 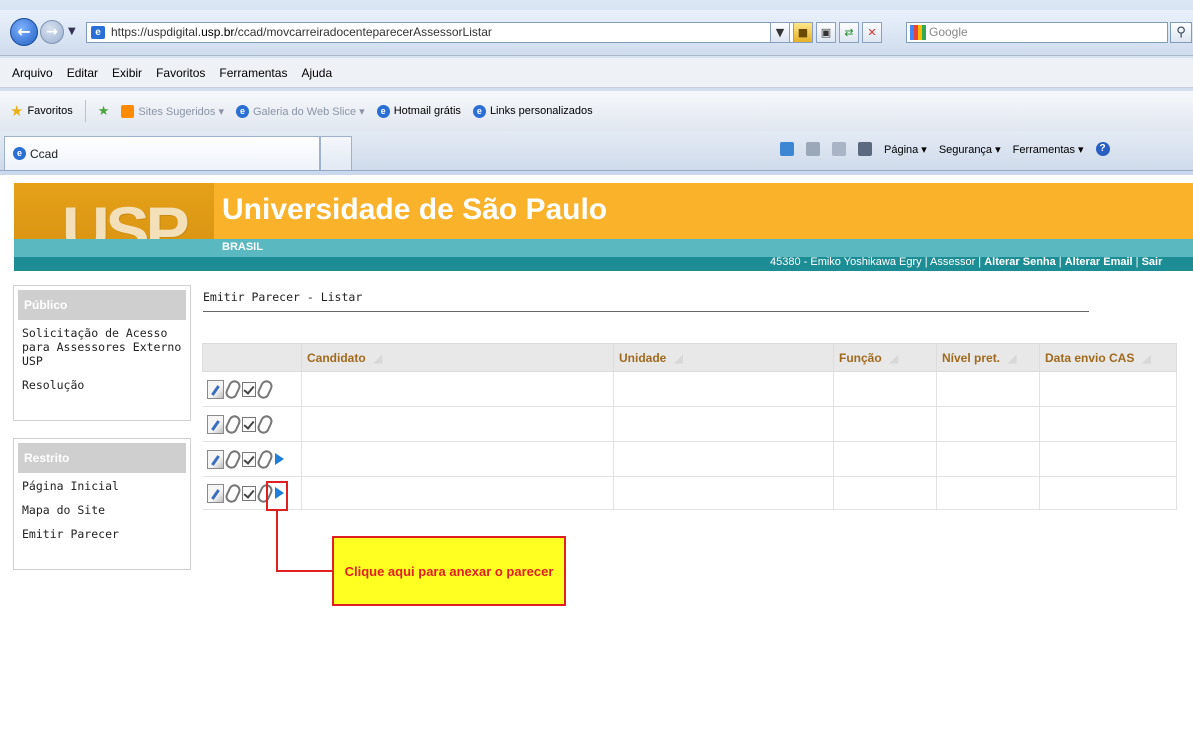 What do you see at coordinates (646, 311) in the screenshot?
I see `breadcrumb-divider` at bounding box center [646, 311].